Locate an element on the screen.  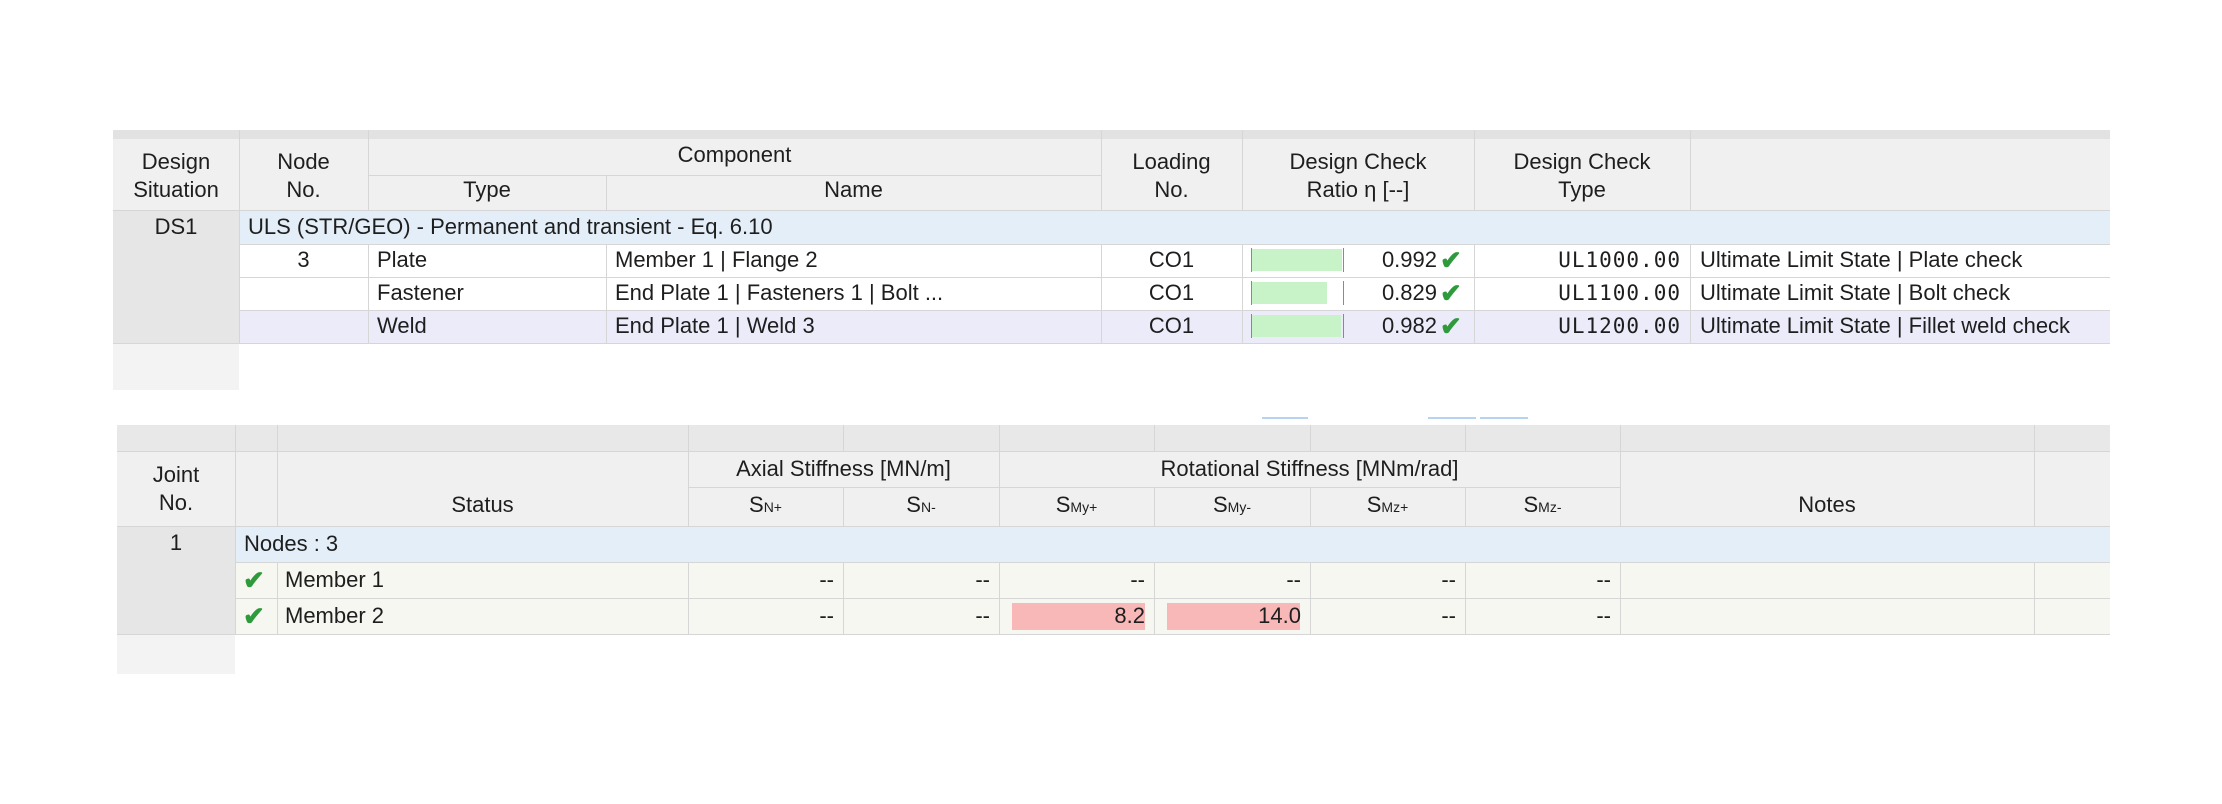
header-component-group: Component is located at coordinates (734, 154).